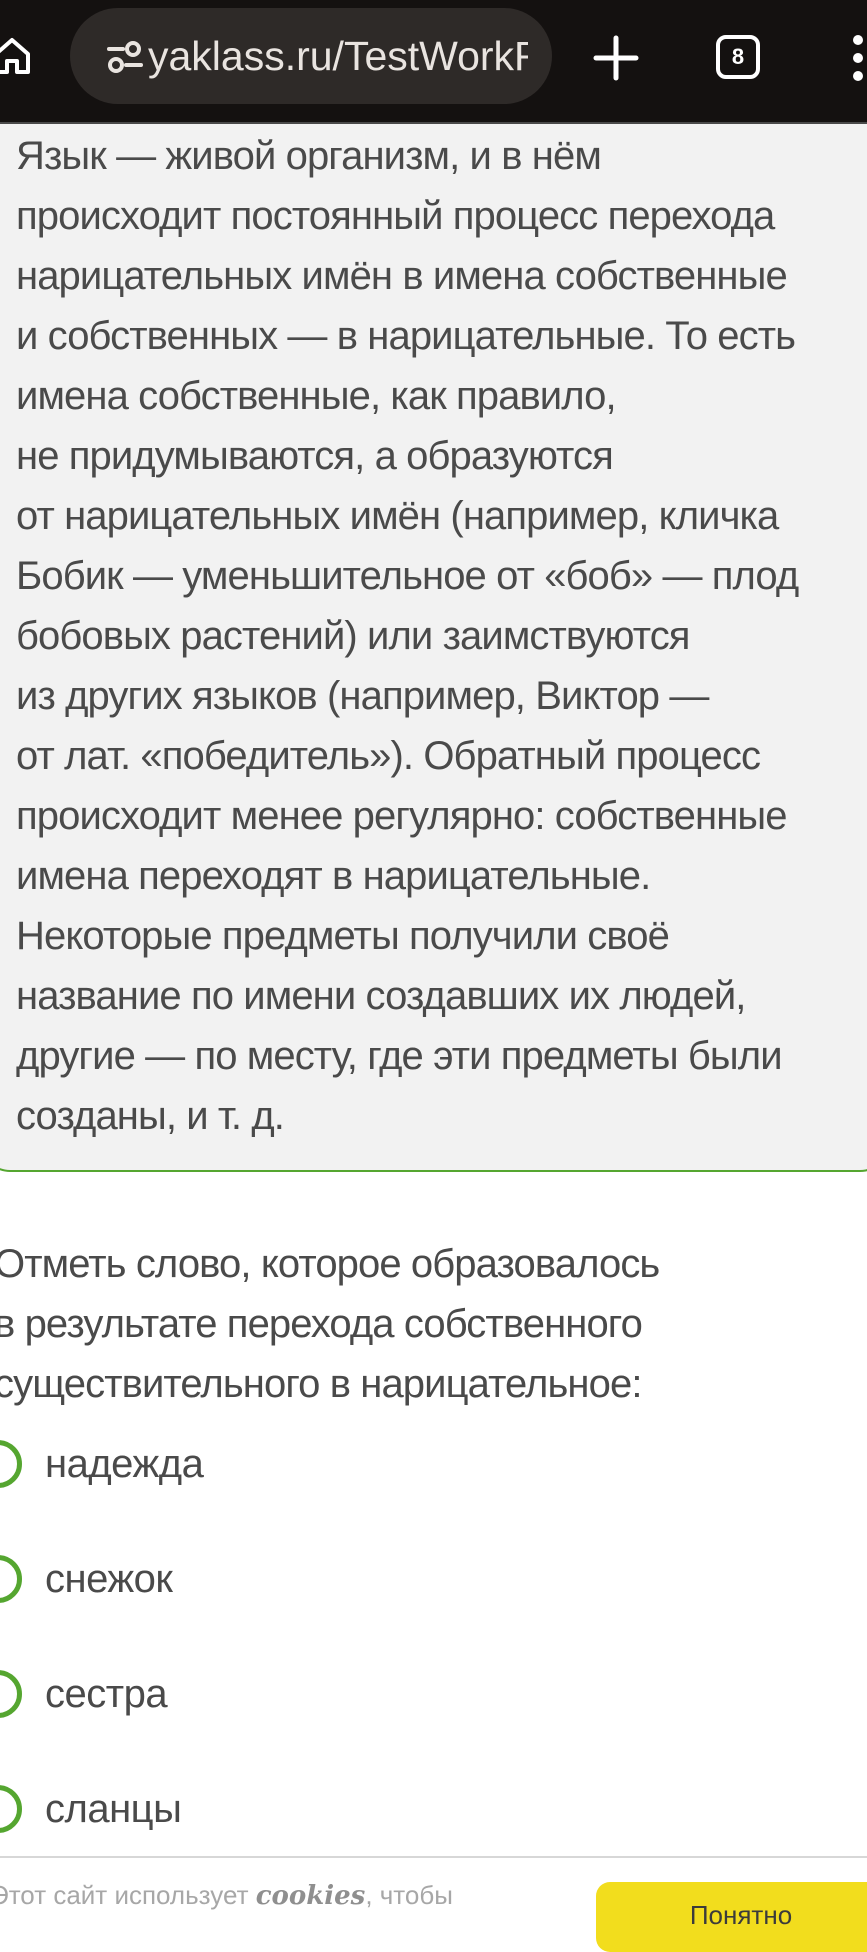 The width and height of the screenshot is (867, 1952). What do you see at coordinates (316, 396) in the screenshot?
I see `theory-line: имена собственные, как правило,` at bounding box center [316, 396].